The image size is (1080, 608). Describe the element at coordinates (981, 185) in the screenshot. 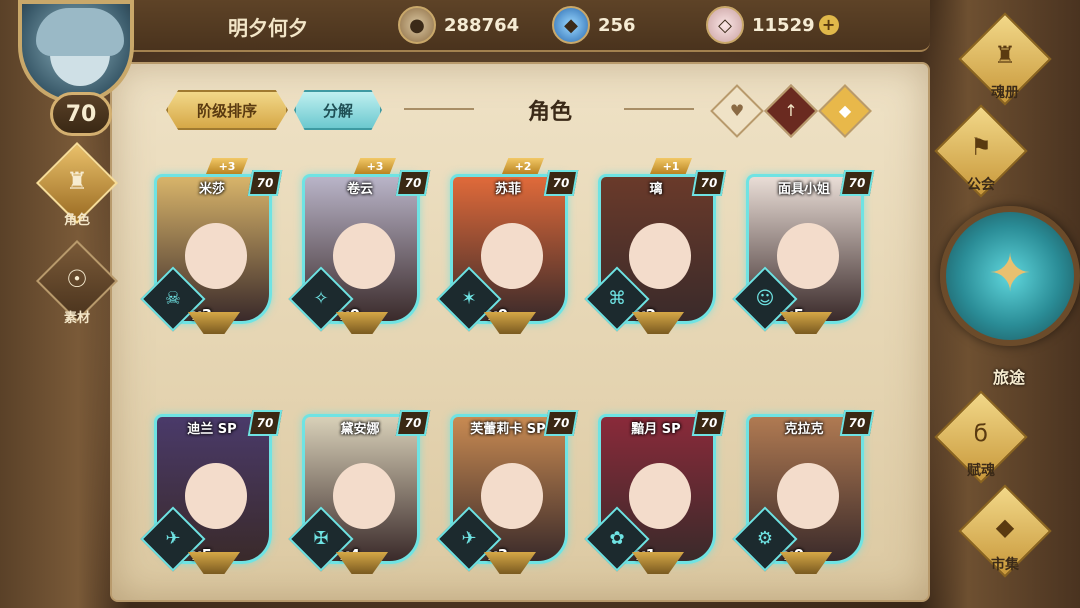

I see `right-nav-label: 公会` at that location.